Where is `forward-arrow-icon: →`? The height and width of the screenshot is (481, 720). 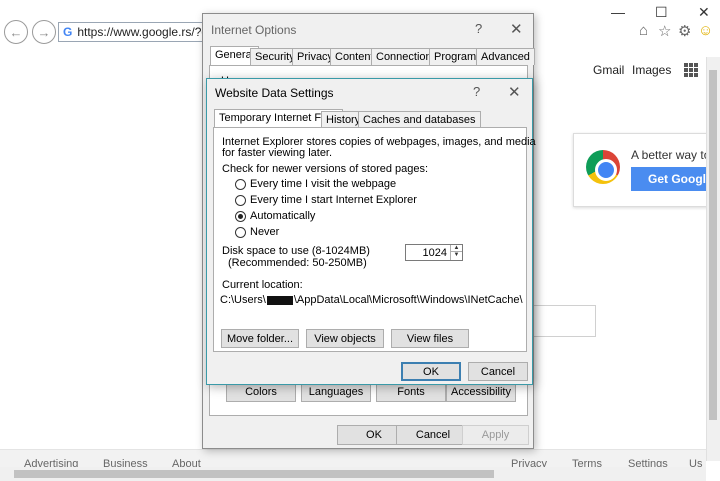
forward-arrow-icon: → is located at coordinates (44, 32).